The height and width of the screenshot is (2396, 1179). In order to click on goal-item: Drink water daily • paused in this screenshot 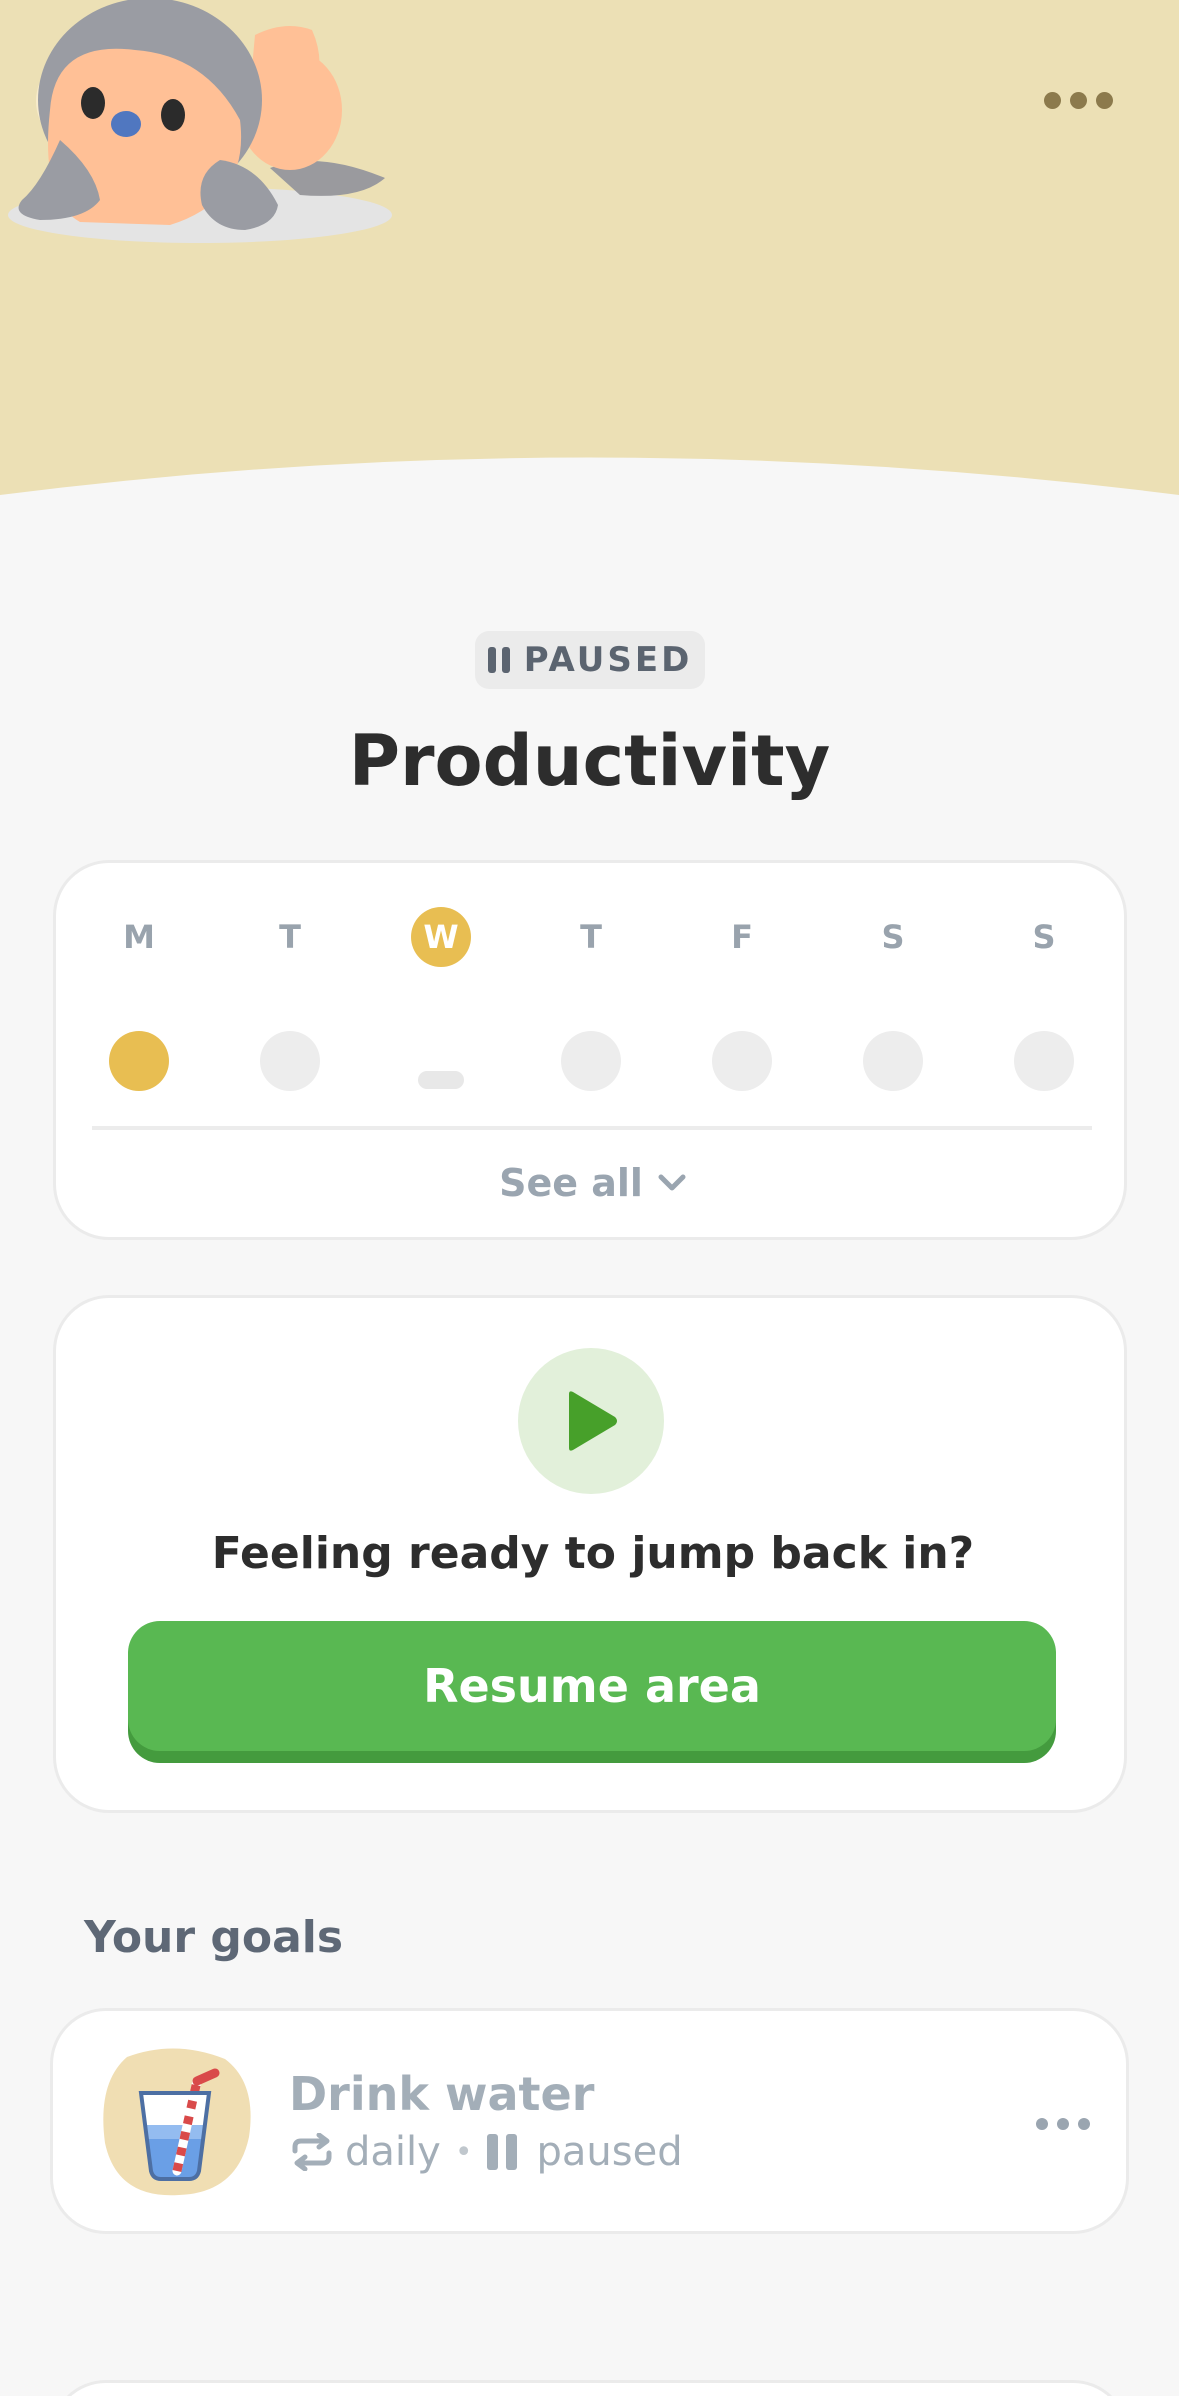, I will do `click(589, 2121)`.